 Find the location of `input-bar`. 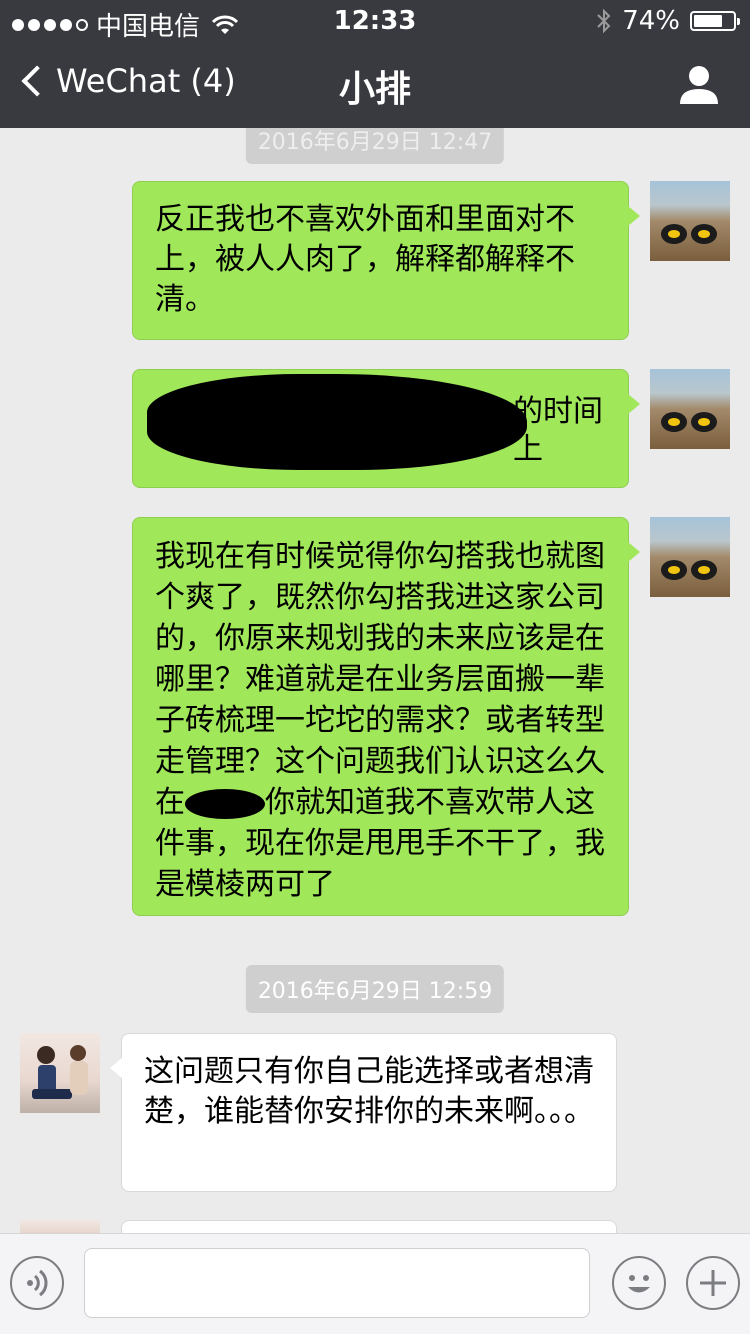

input-bar is located at coordinates (375, 1283).